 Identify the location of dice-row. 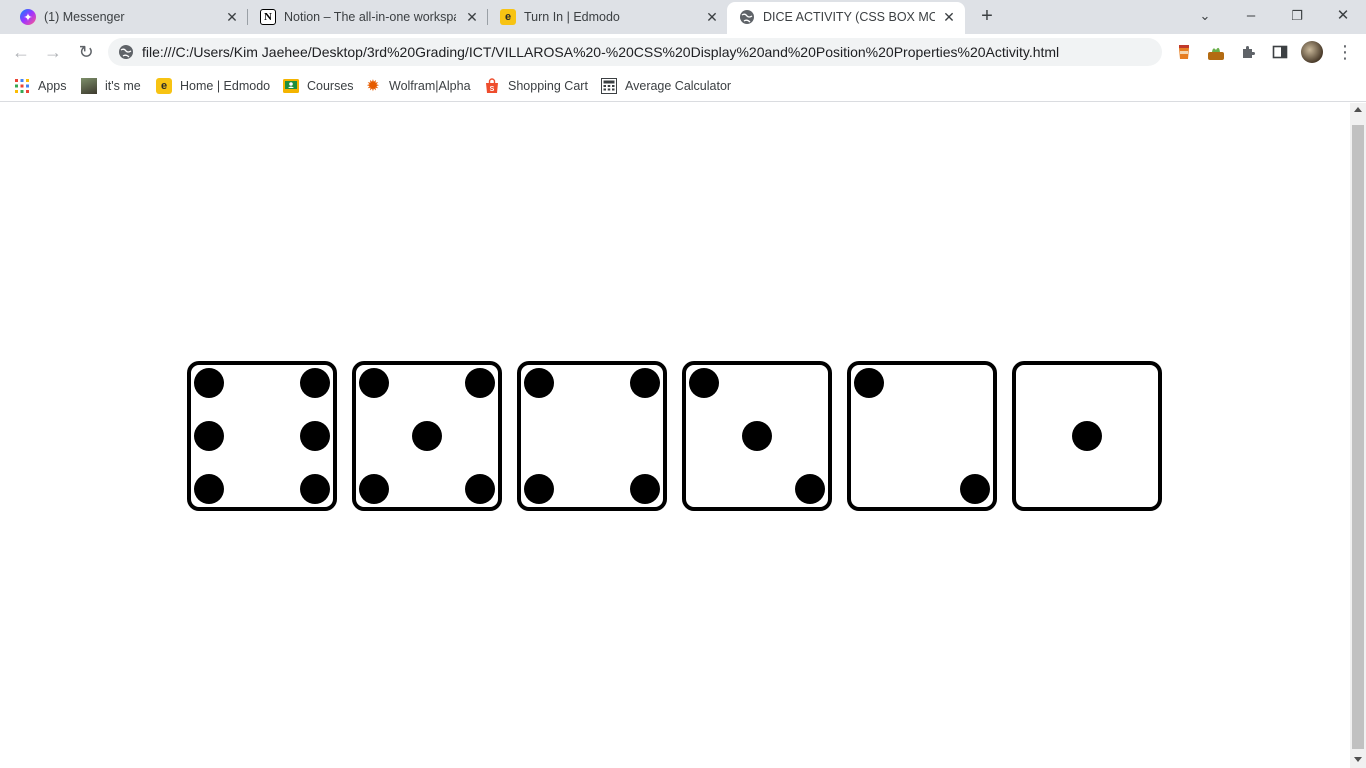
(677, 436).